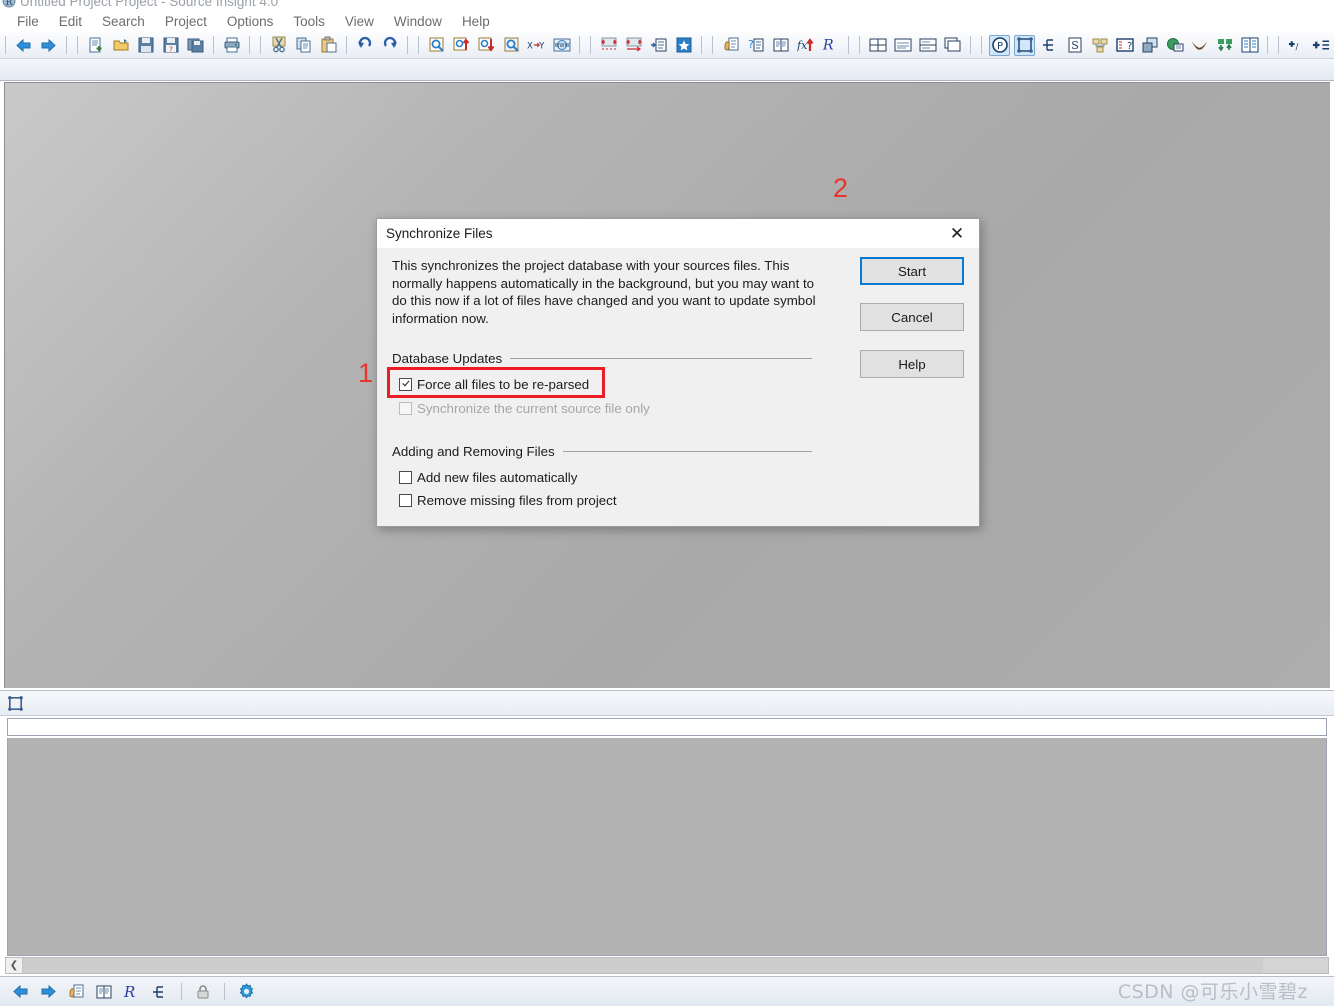  What do you see at coordinates (95, 45) in the screenshot?
I see `new-file-icon` at bounding box center [95, 45].